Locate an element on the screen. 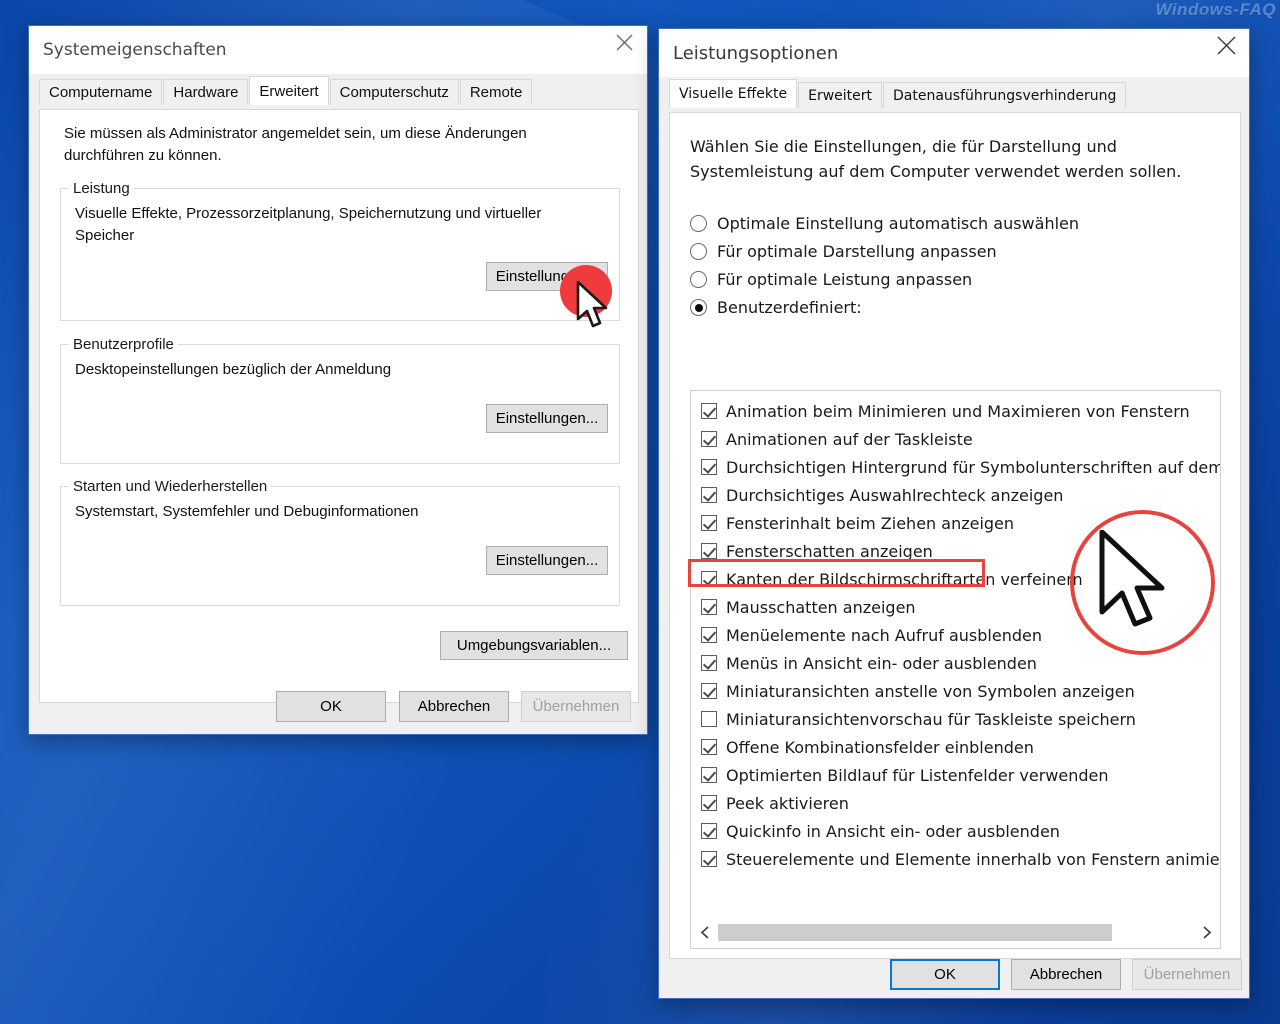  tab-label: Remote is located at coordinates (496, 92).